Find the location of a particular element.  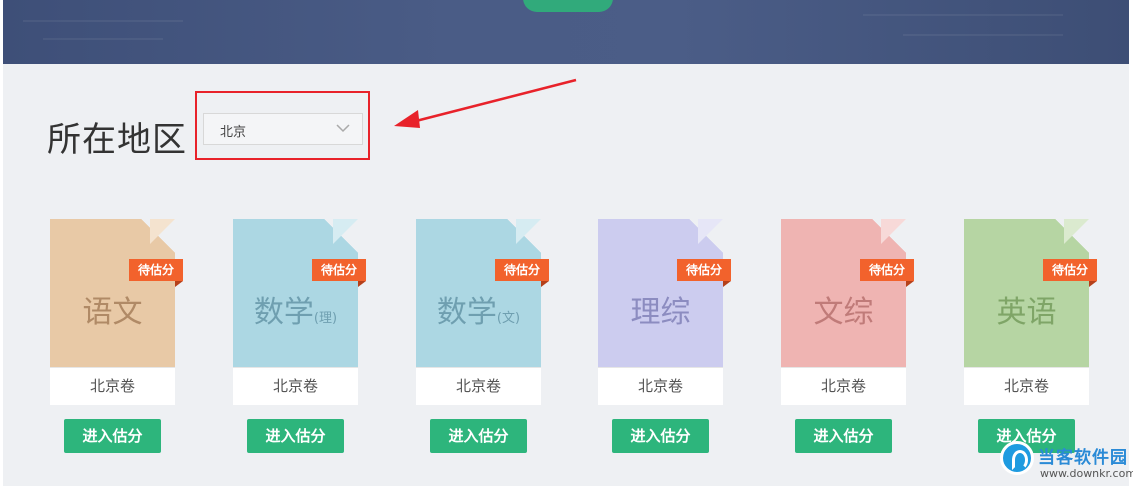

subject-document-icon: 待估分文综 is located at coordinates (847, 293).